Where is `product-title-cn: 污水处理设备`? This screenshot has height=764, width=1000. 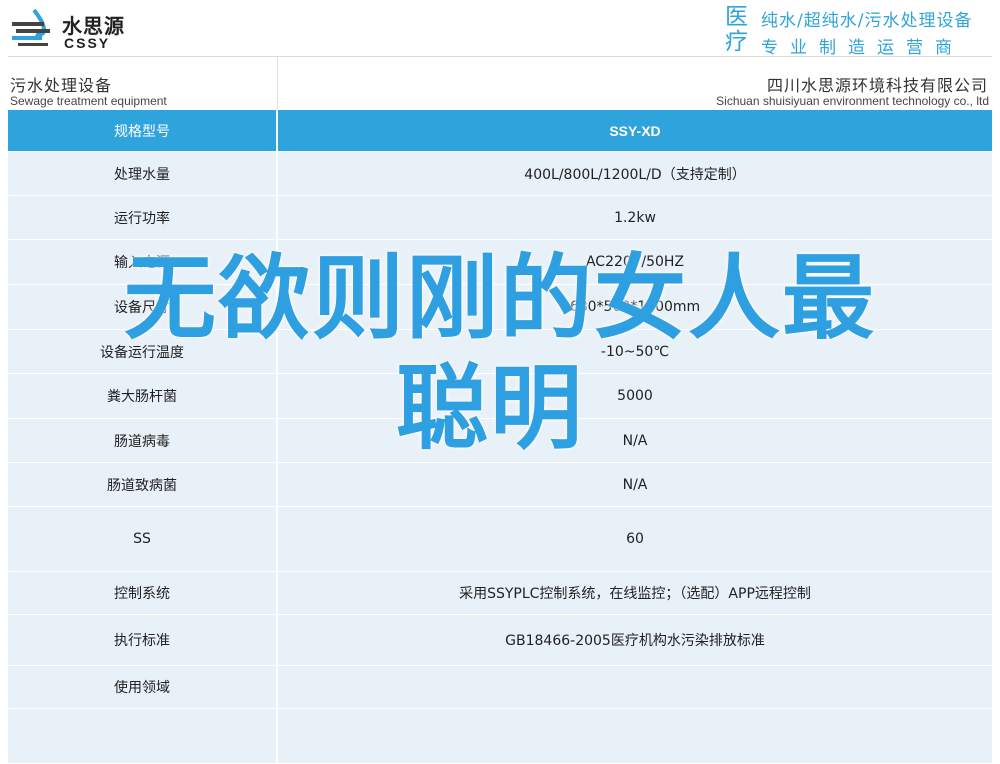 product-title-cn: 污水处理设备 is located at coordinates (61, 85).